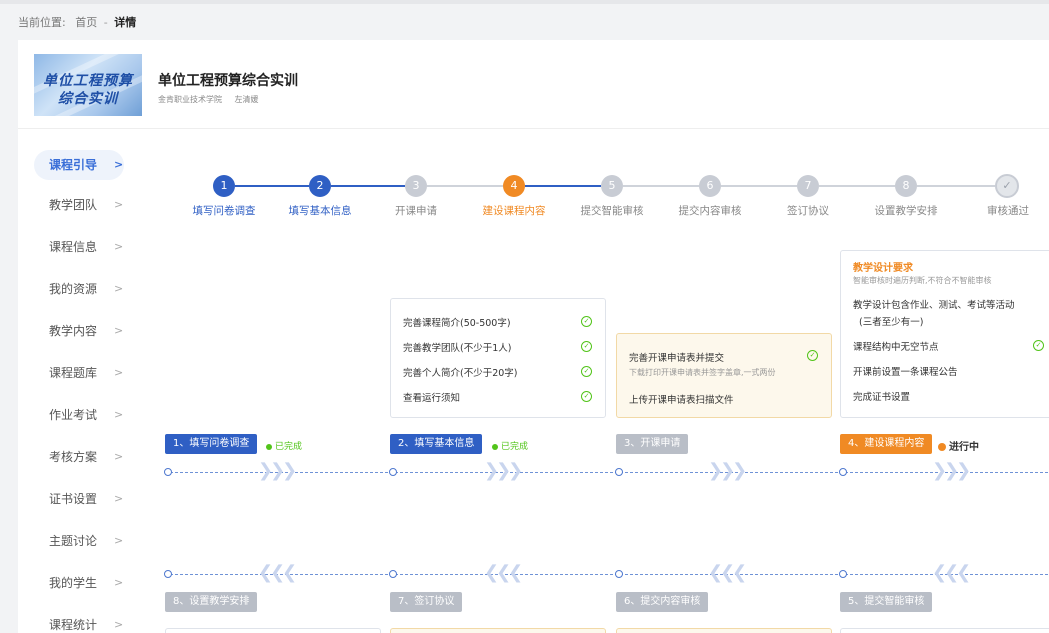 The height and width of the screenshot is (633, 1049). I want to click on step-1-label: 填写问卷调查, so click(224, 211).